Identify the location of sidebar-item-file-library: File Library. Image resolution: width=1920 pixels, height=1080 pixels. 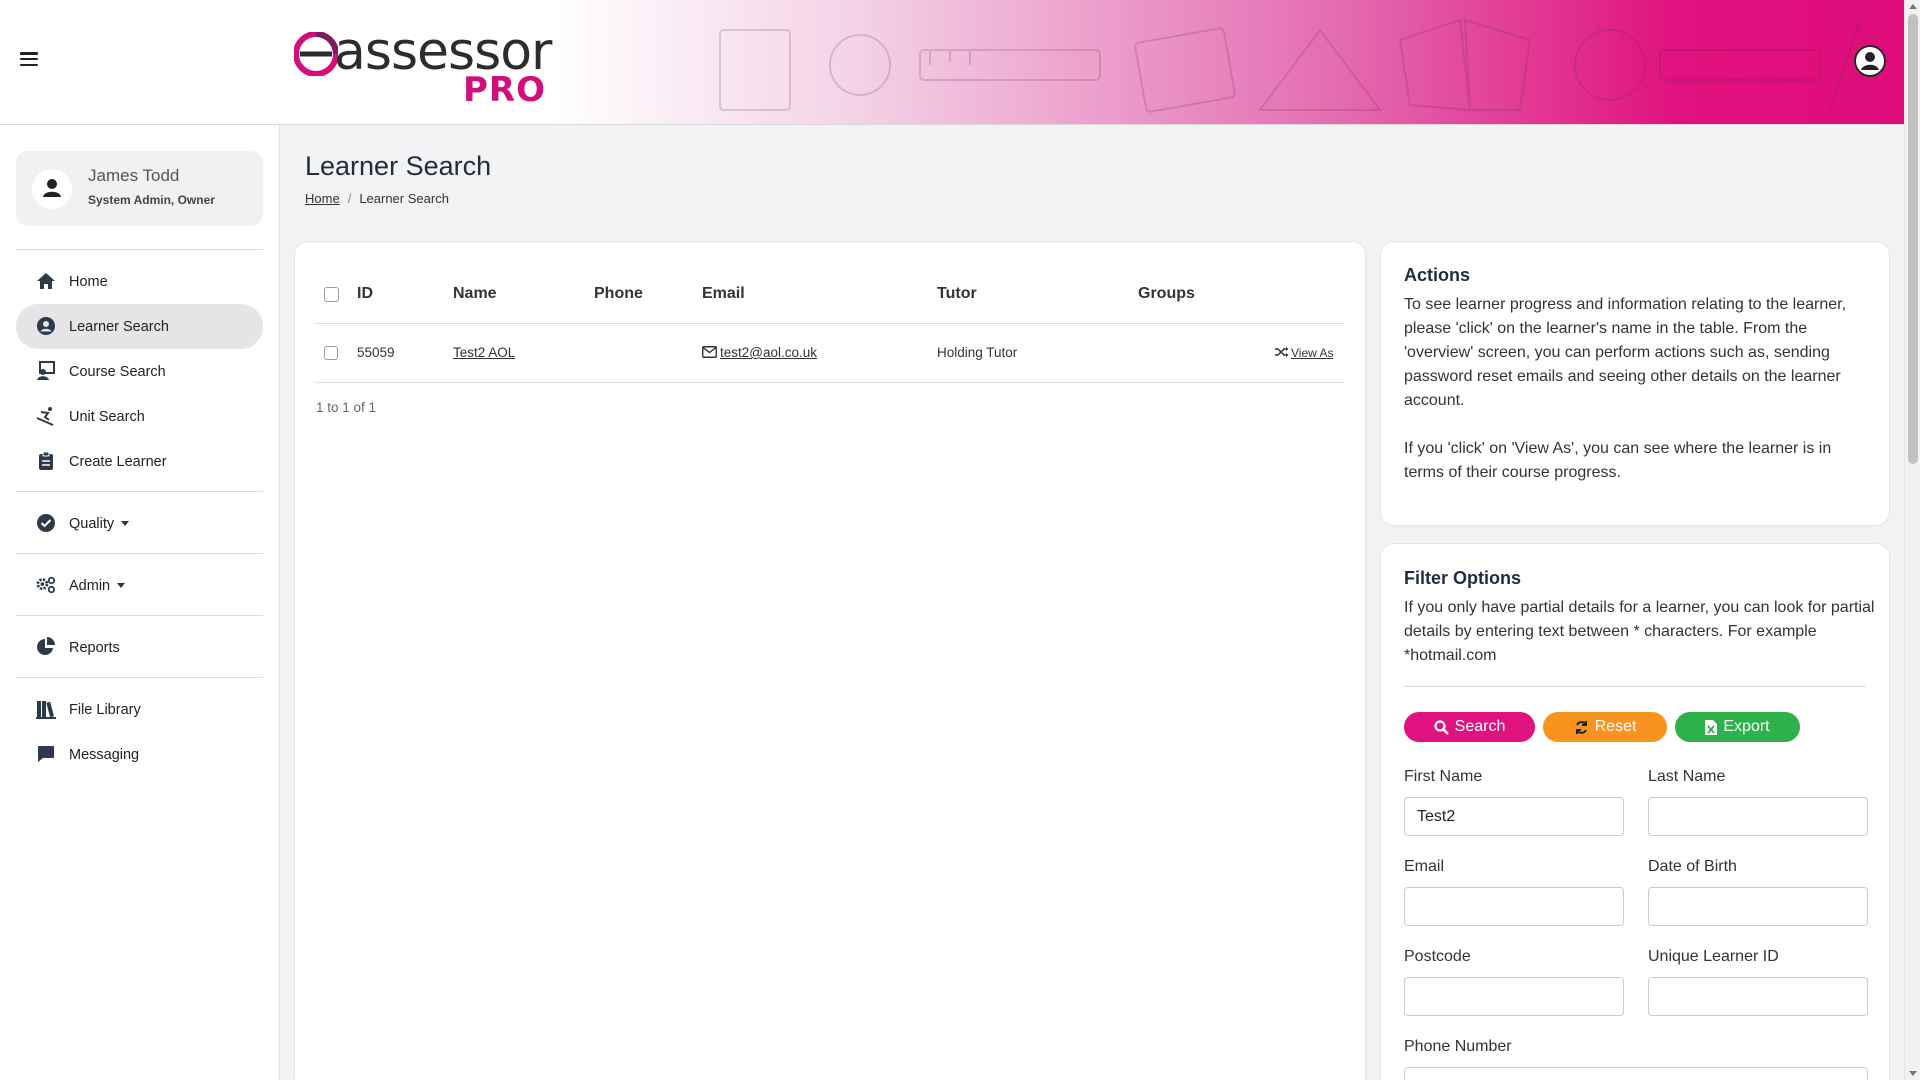
(139, 709).